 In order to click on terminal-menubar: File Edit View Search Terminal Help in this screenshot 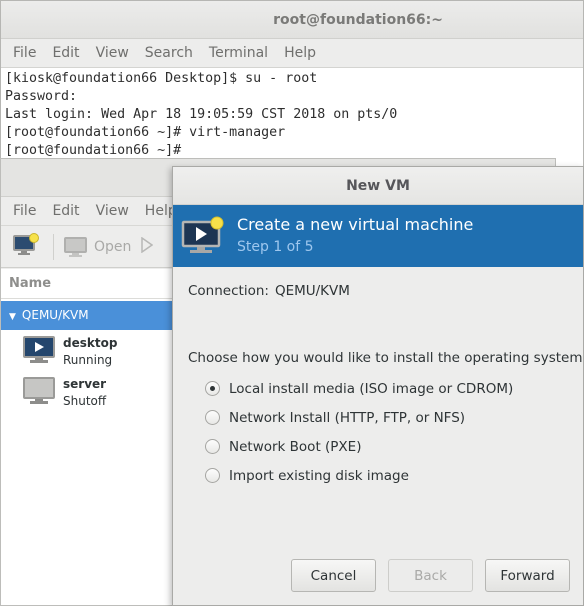, I will do `click(292, 53)`.